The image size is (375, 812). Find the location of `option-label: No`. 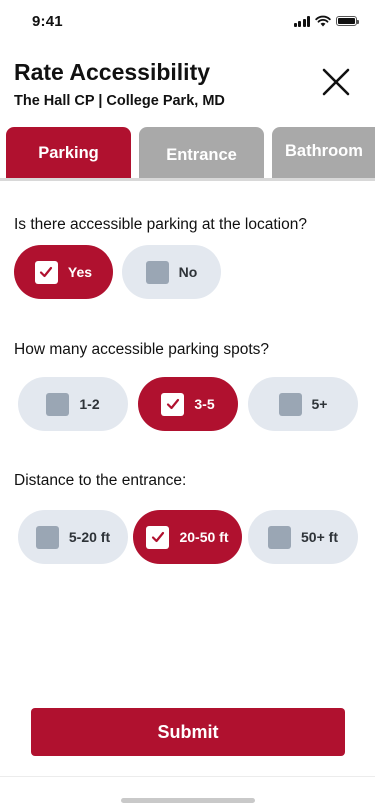

option-label: No is located at coordinates (188, 272).